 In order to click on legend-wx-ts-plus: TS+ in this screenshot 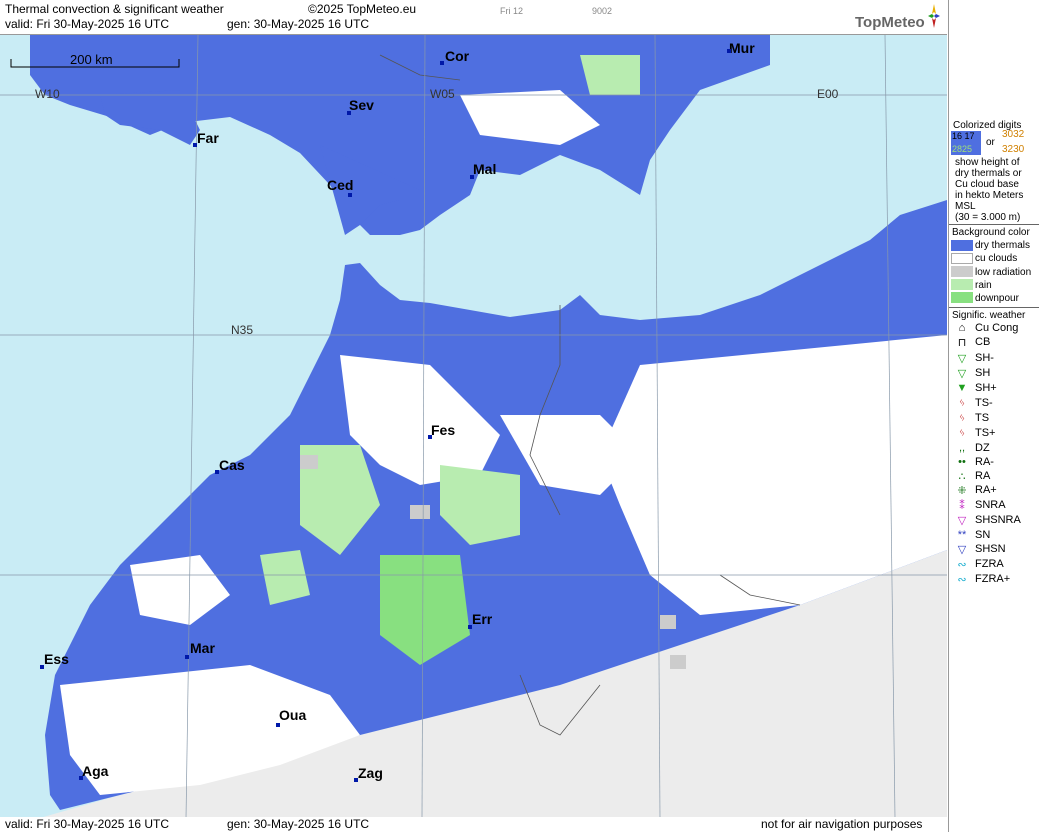, I will do `click(985, 433)`.